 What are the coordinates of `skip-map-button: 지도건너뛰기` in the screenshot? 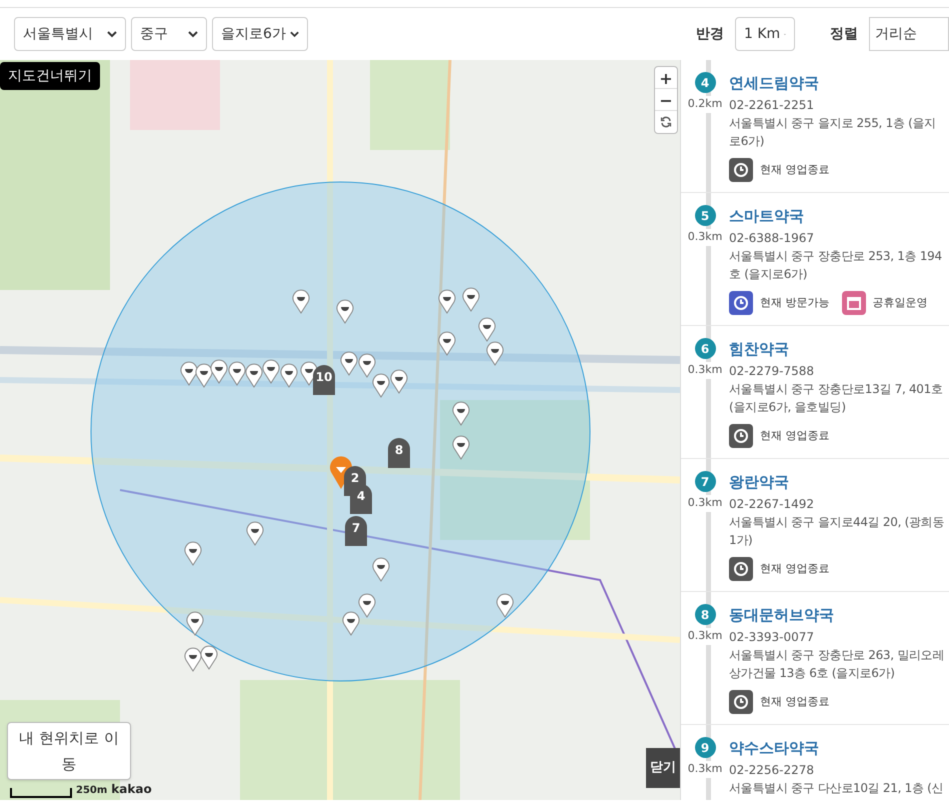 It's located at (50, 76).